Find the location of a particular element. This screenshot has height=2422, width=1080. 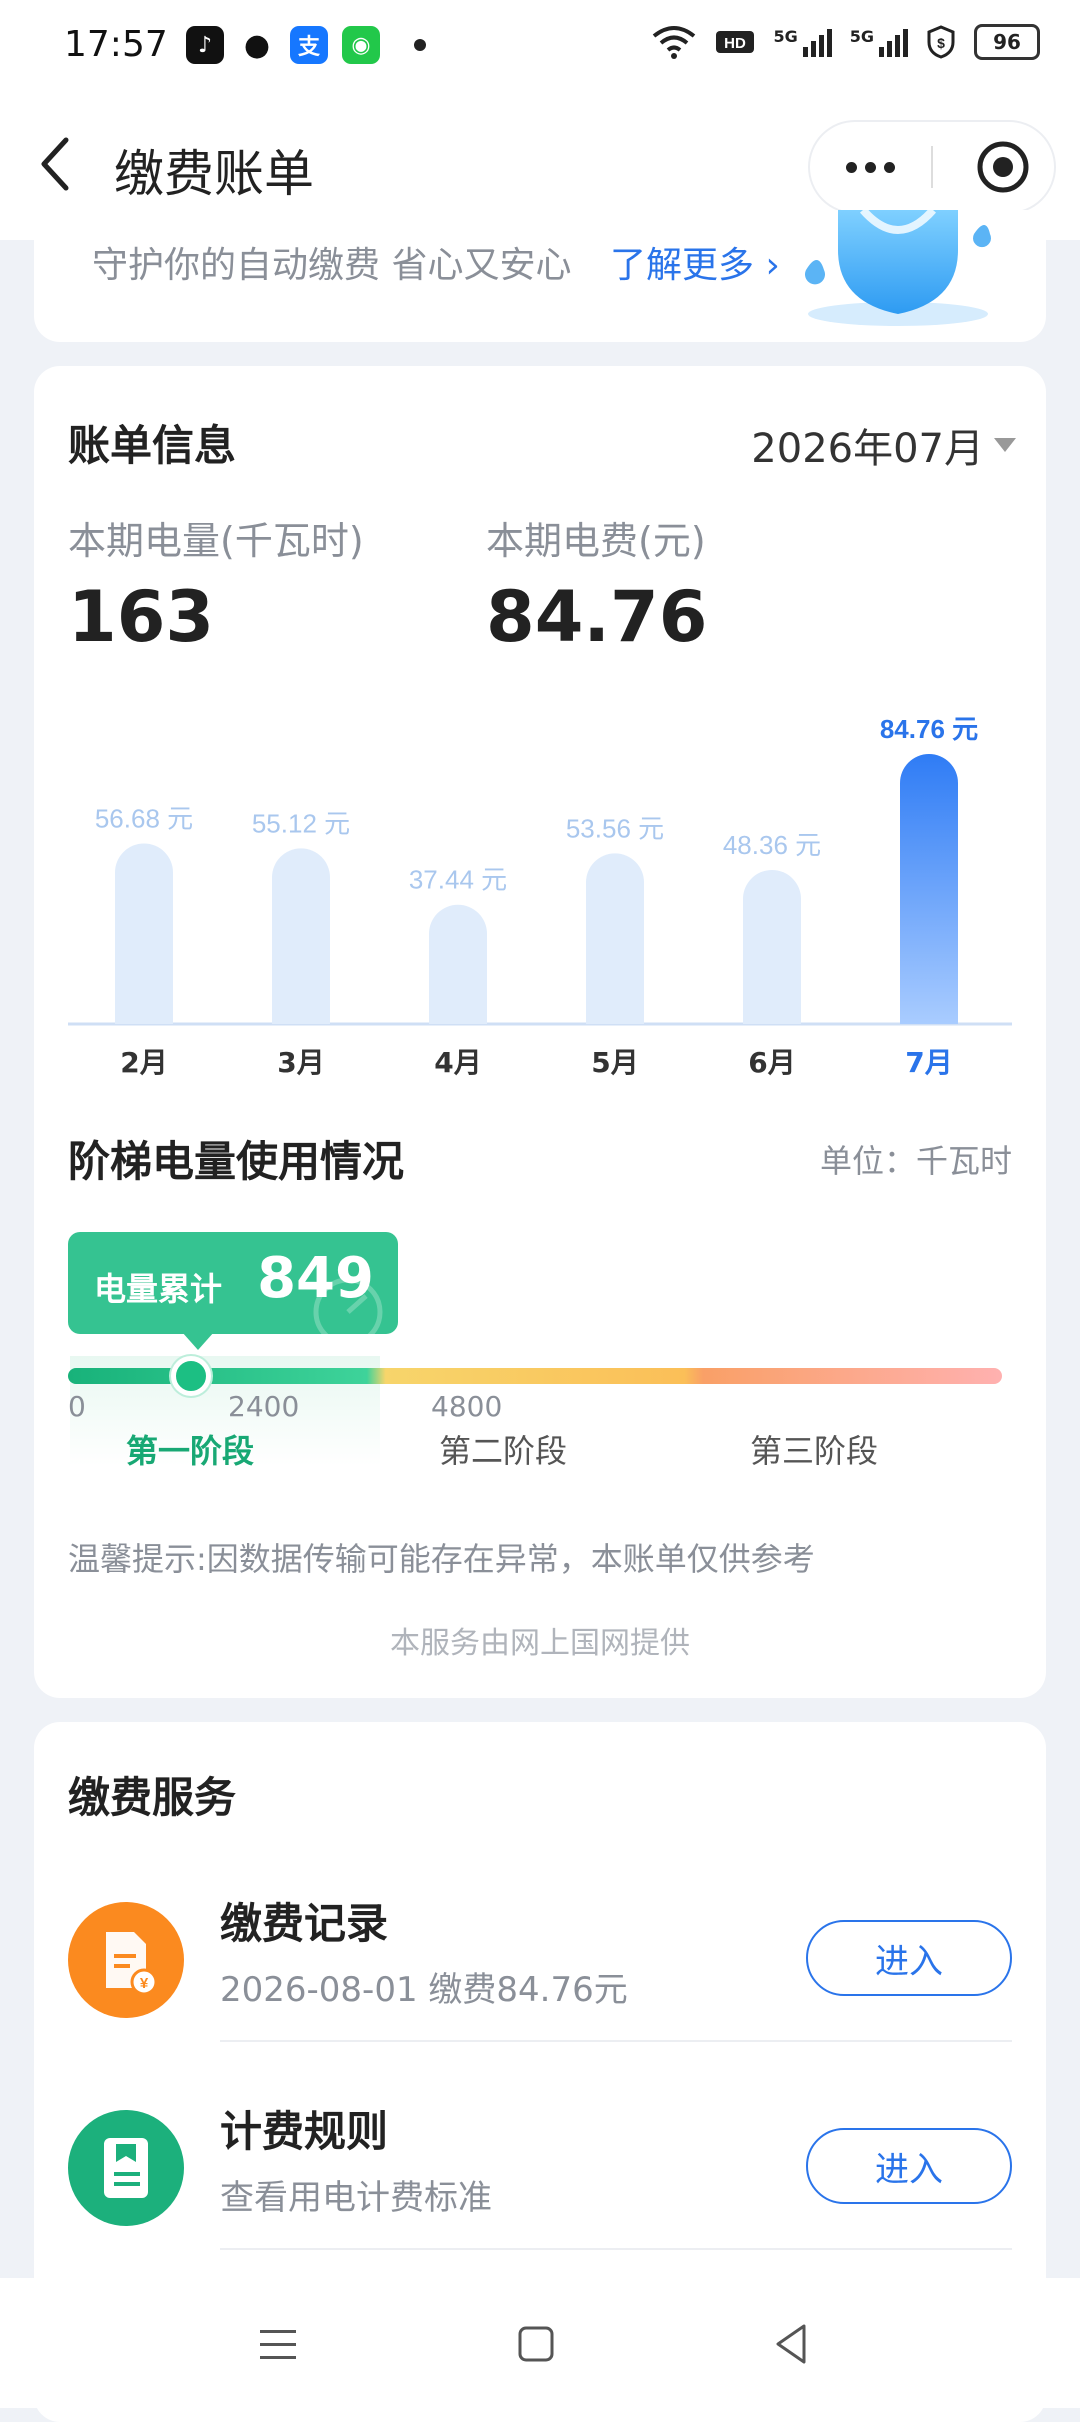

category-label: 6月 is located at coordinates (771, 1062).